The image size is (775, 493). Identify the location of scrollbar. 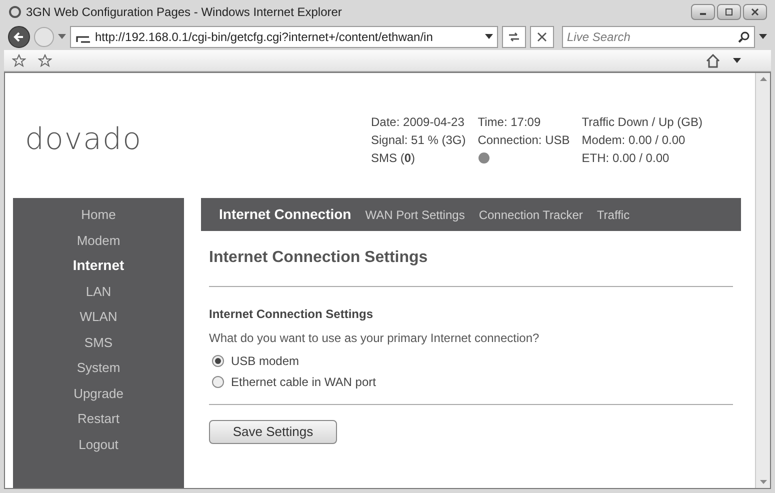
(762, 280).